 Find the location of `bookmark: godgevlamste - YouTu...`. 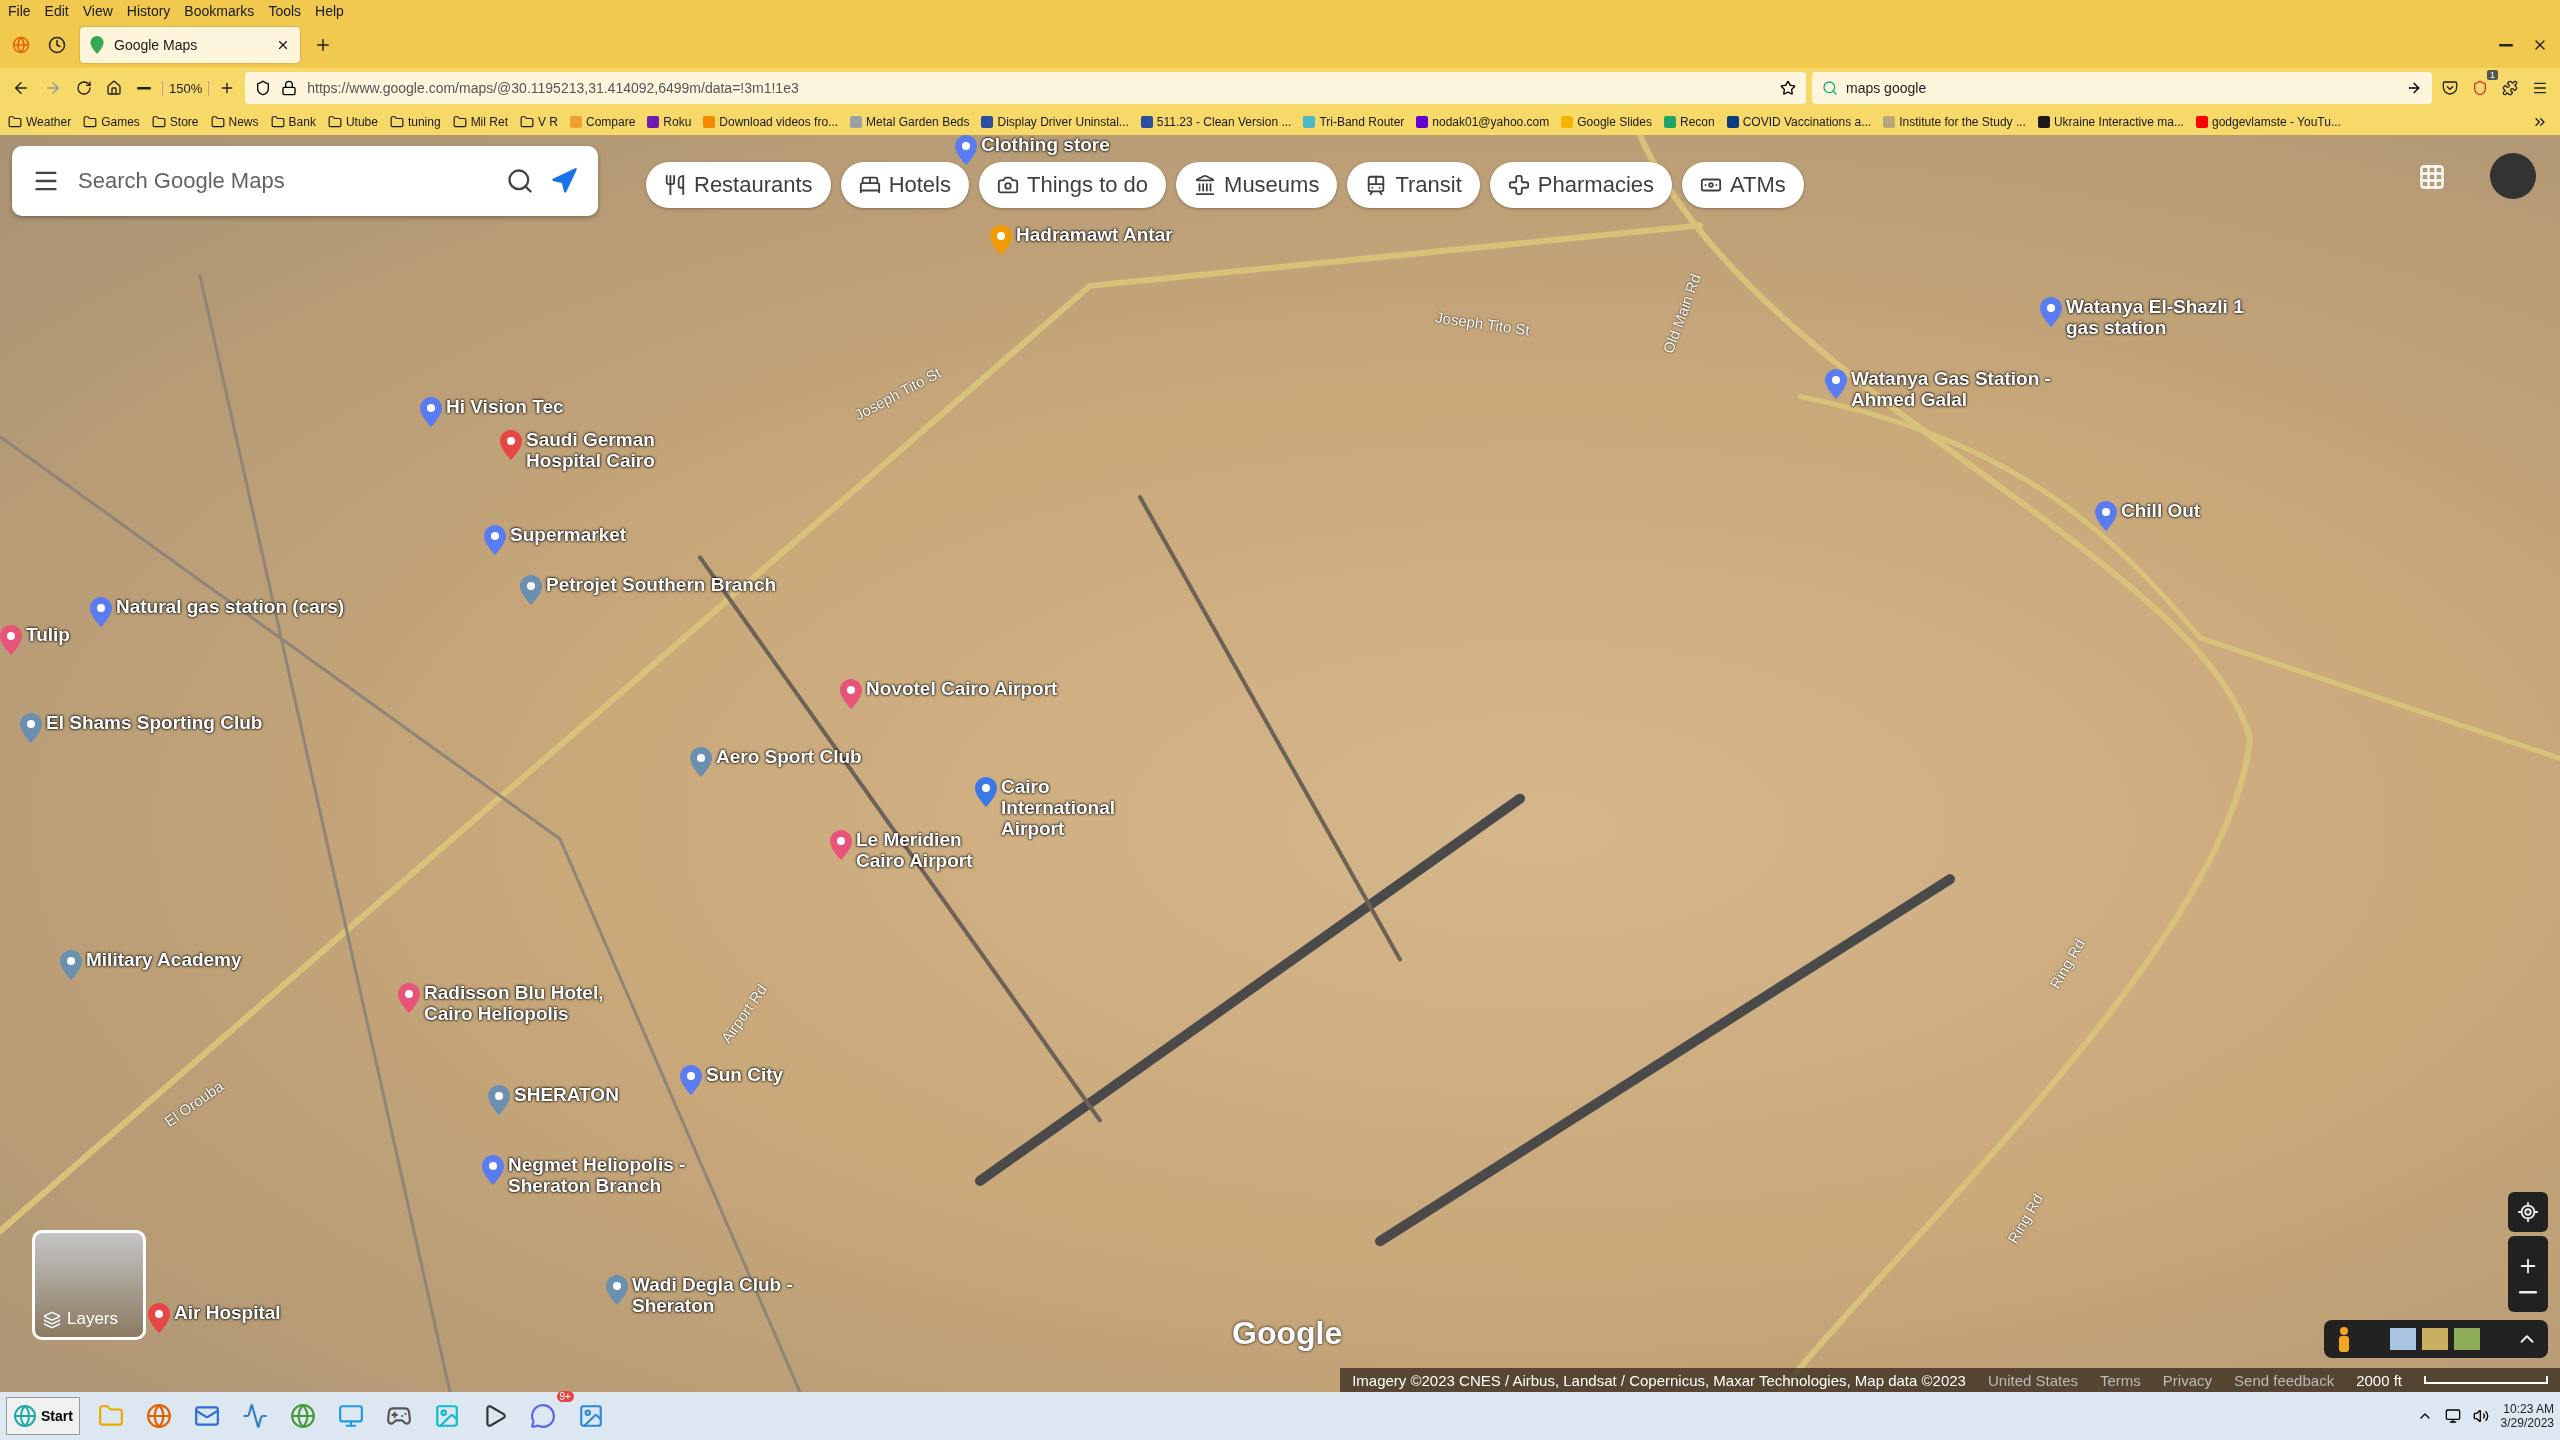

bookmark: godgevlamste - YouTu... is located at coordinates (2268, 121).